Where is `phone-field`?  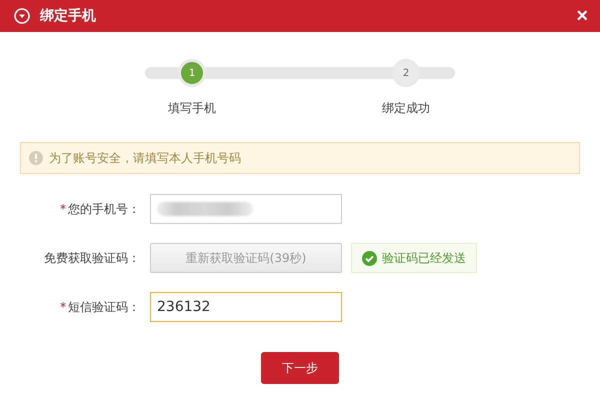 phone-field is located at coordinates (246, 209).